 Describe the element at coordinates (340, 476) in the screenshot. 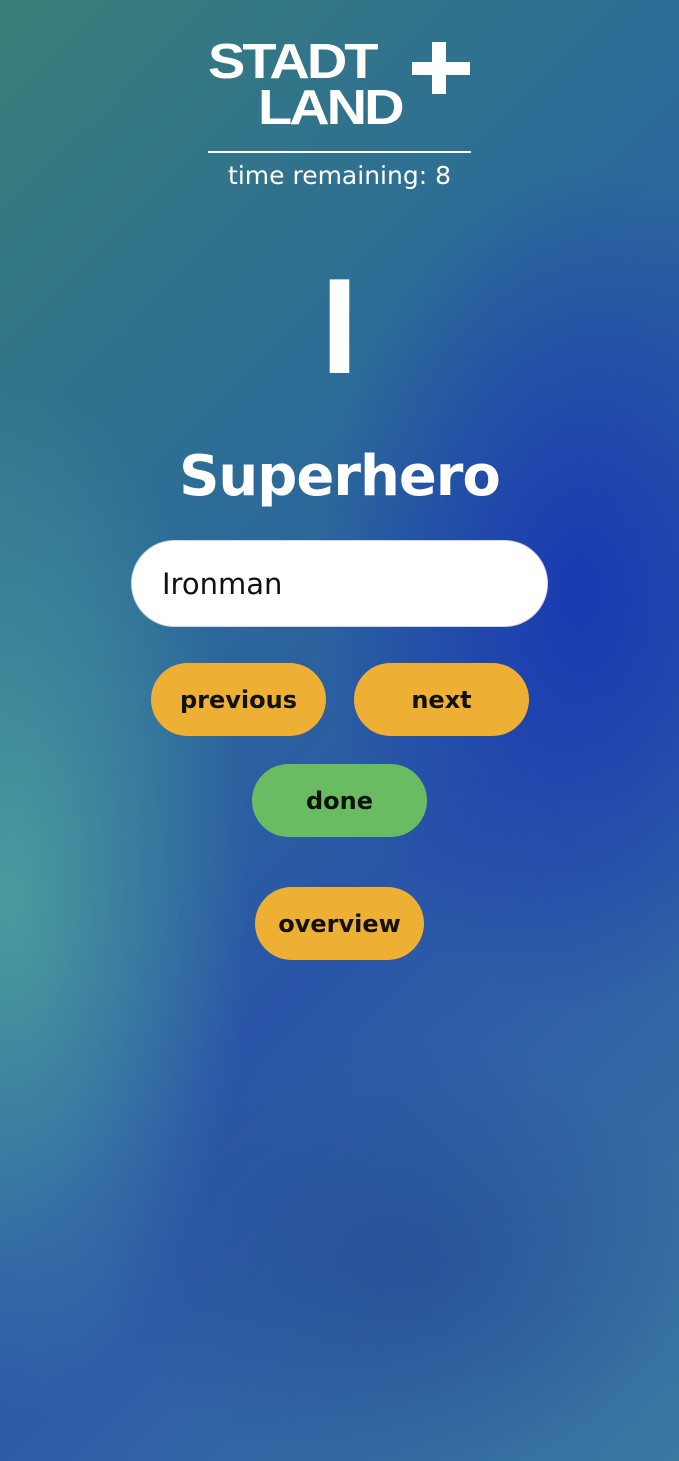

I see `category-title: Superhero` at that location.